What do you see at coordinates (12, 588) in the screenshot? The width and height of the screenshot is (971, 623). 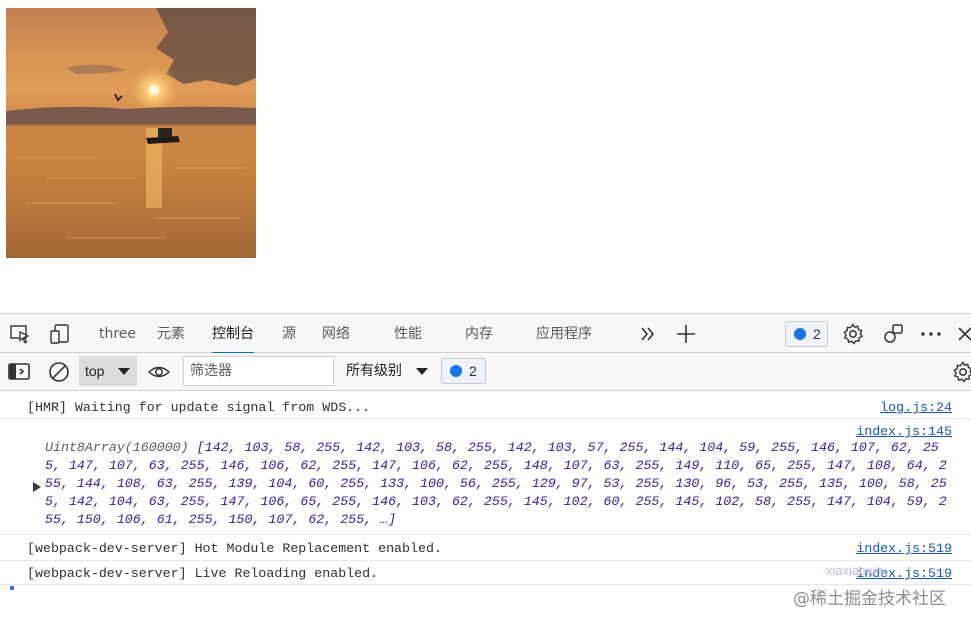 I see `console-prompt` at bounding box center [12, 588].